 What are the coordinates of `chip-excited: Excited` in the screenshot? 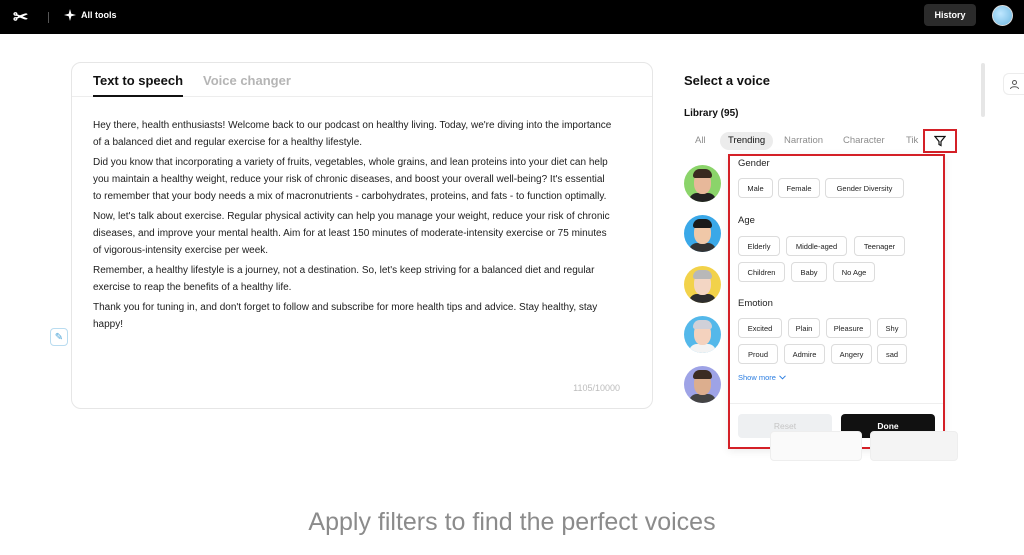 It's located at (760, 328).